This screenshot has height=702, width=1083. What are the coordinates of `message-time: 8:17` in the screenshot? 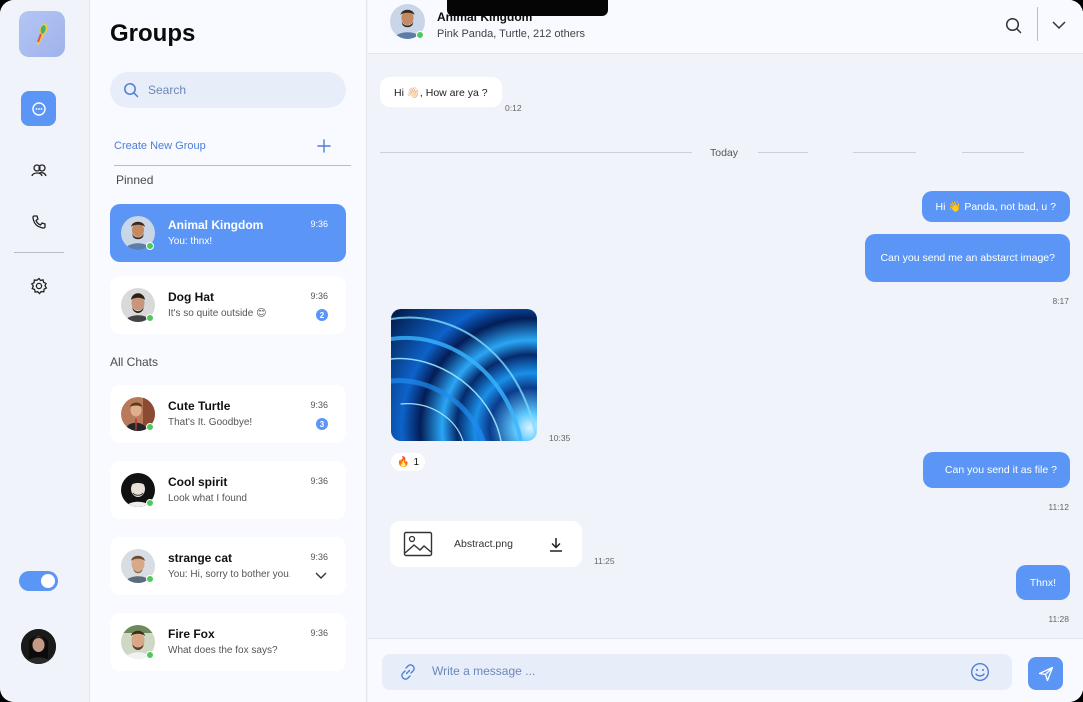 It's located at (1060, 301).